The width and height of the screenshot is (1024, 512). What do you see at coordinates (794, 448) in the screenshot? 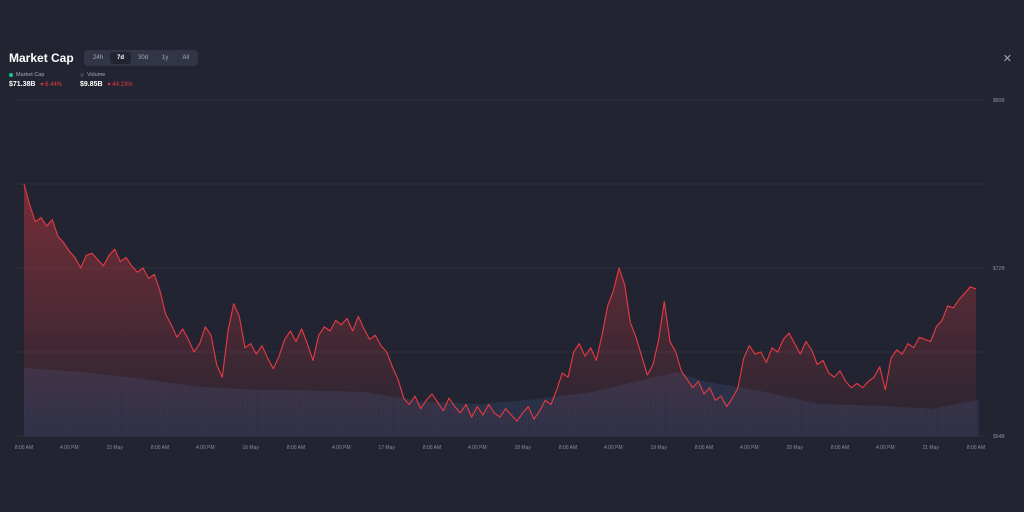
I see `x-tick-label: 20 May` at bounding box center [794, 448].